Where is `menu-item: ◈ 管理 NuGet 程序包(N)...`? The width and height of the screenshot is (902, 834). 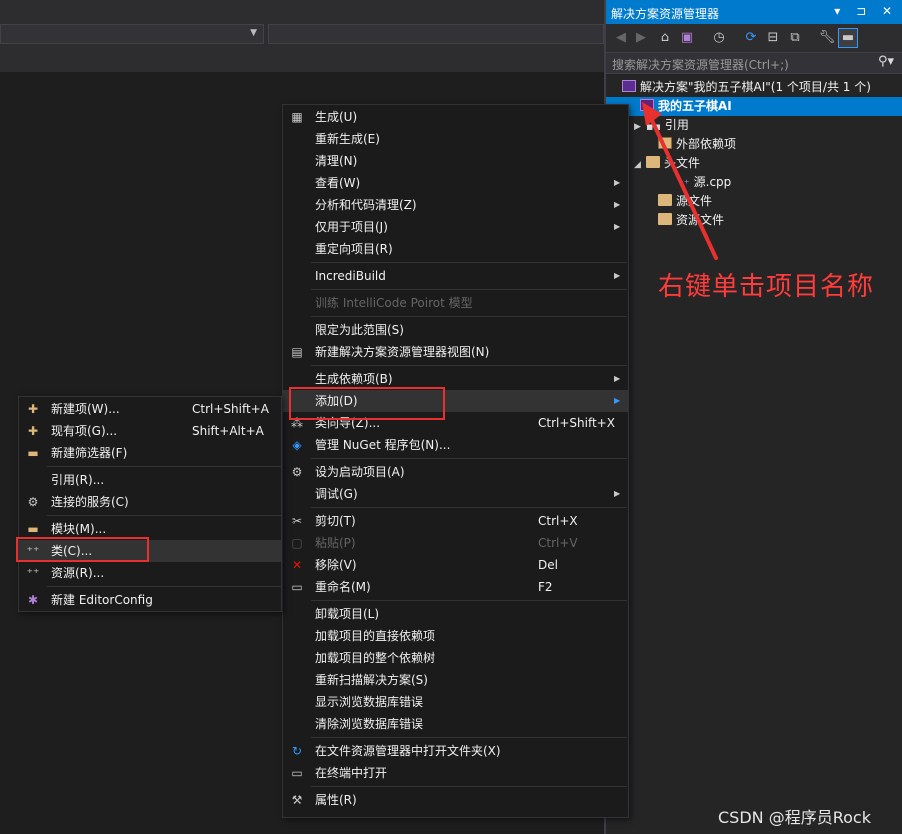 menu-item: ◈ 管理 NuGet 程序包(N)... is located at coordinates (455, 445).